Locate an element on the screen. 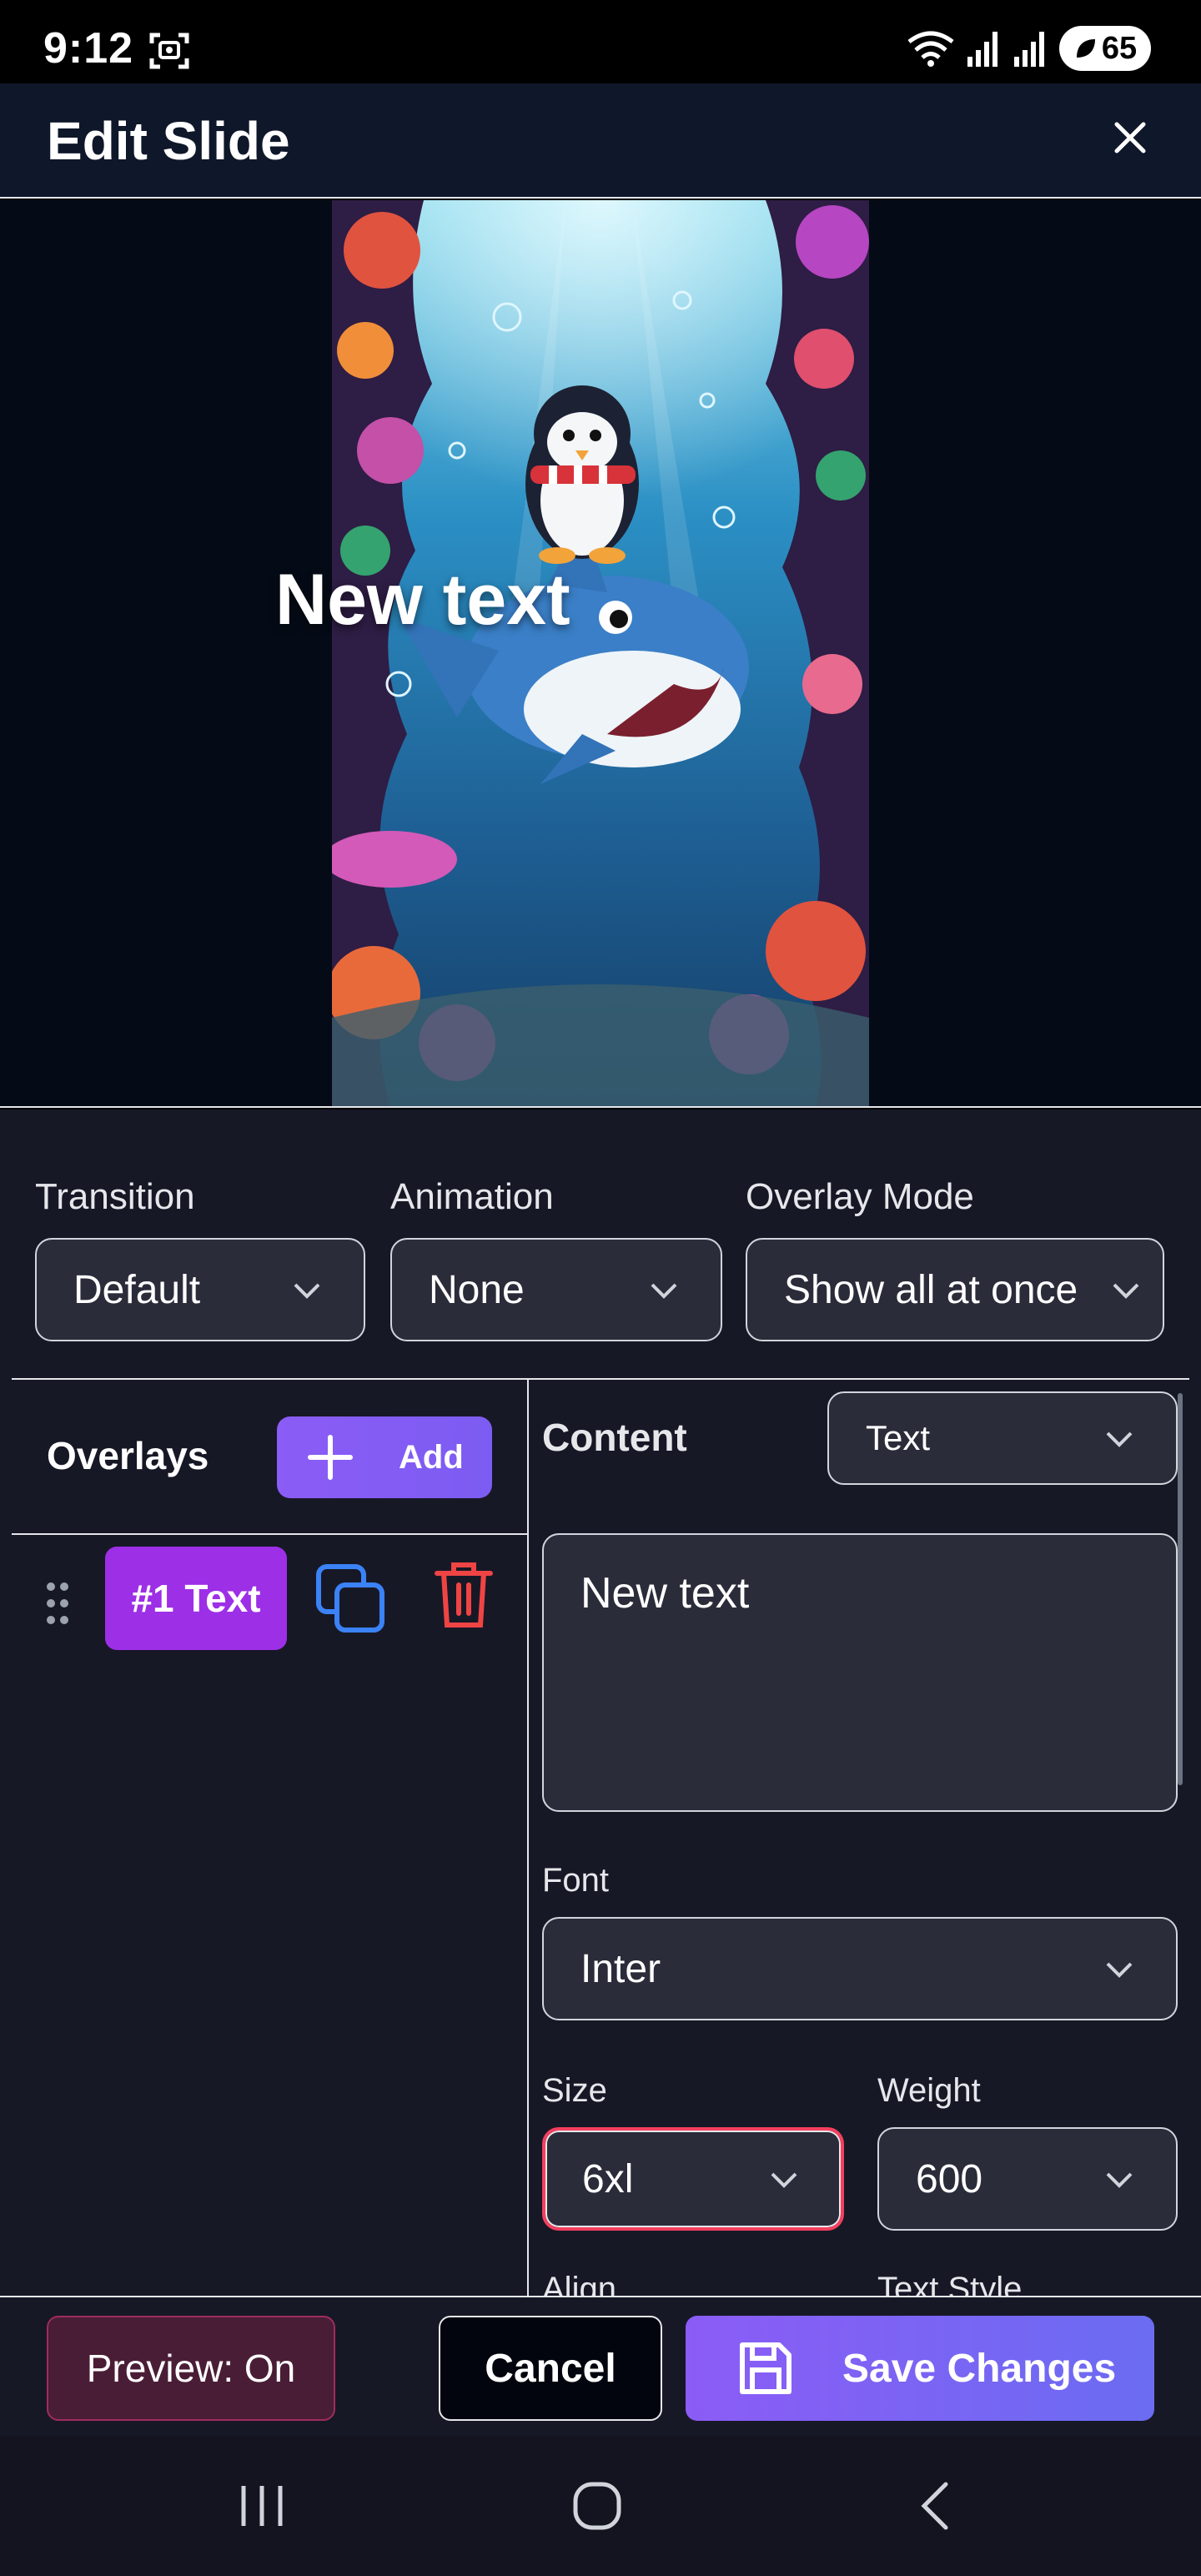 The height and width of the screenshot is (2576, 1201). overlay-item: #1 Text is located at coordinates (196, 1598).